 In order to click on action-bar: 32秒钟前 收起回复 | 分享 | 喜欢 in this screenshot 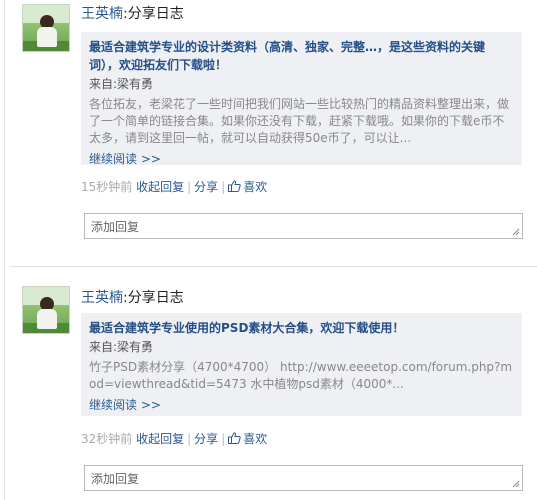, I will do `click(174, 439)`.